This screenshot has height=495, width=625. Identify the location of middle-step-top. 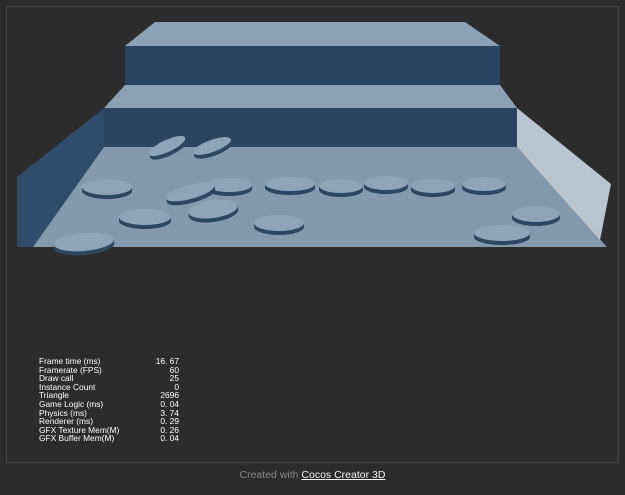
(310, 96).